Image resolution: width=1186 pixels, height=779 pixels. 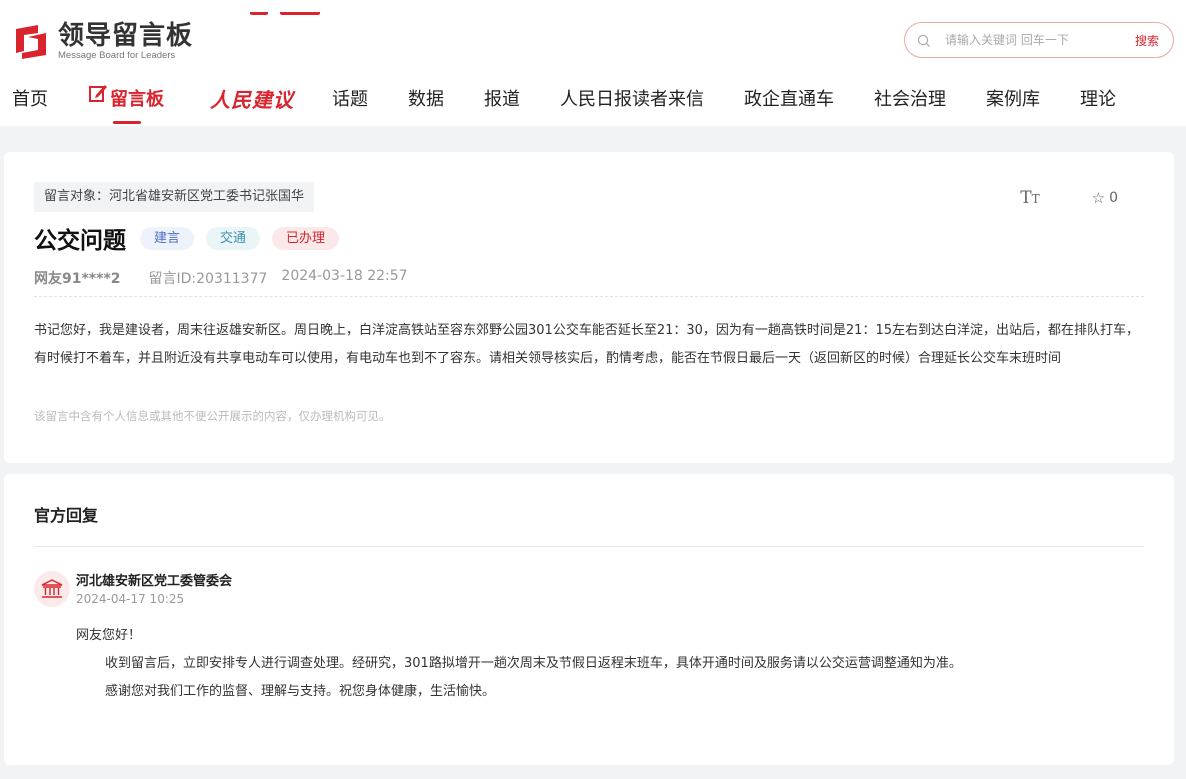 I want to click on favorite-count: 0, so click(x=1113, y=198).